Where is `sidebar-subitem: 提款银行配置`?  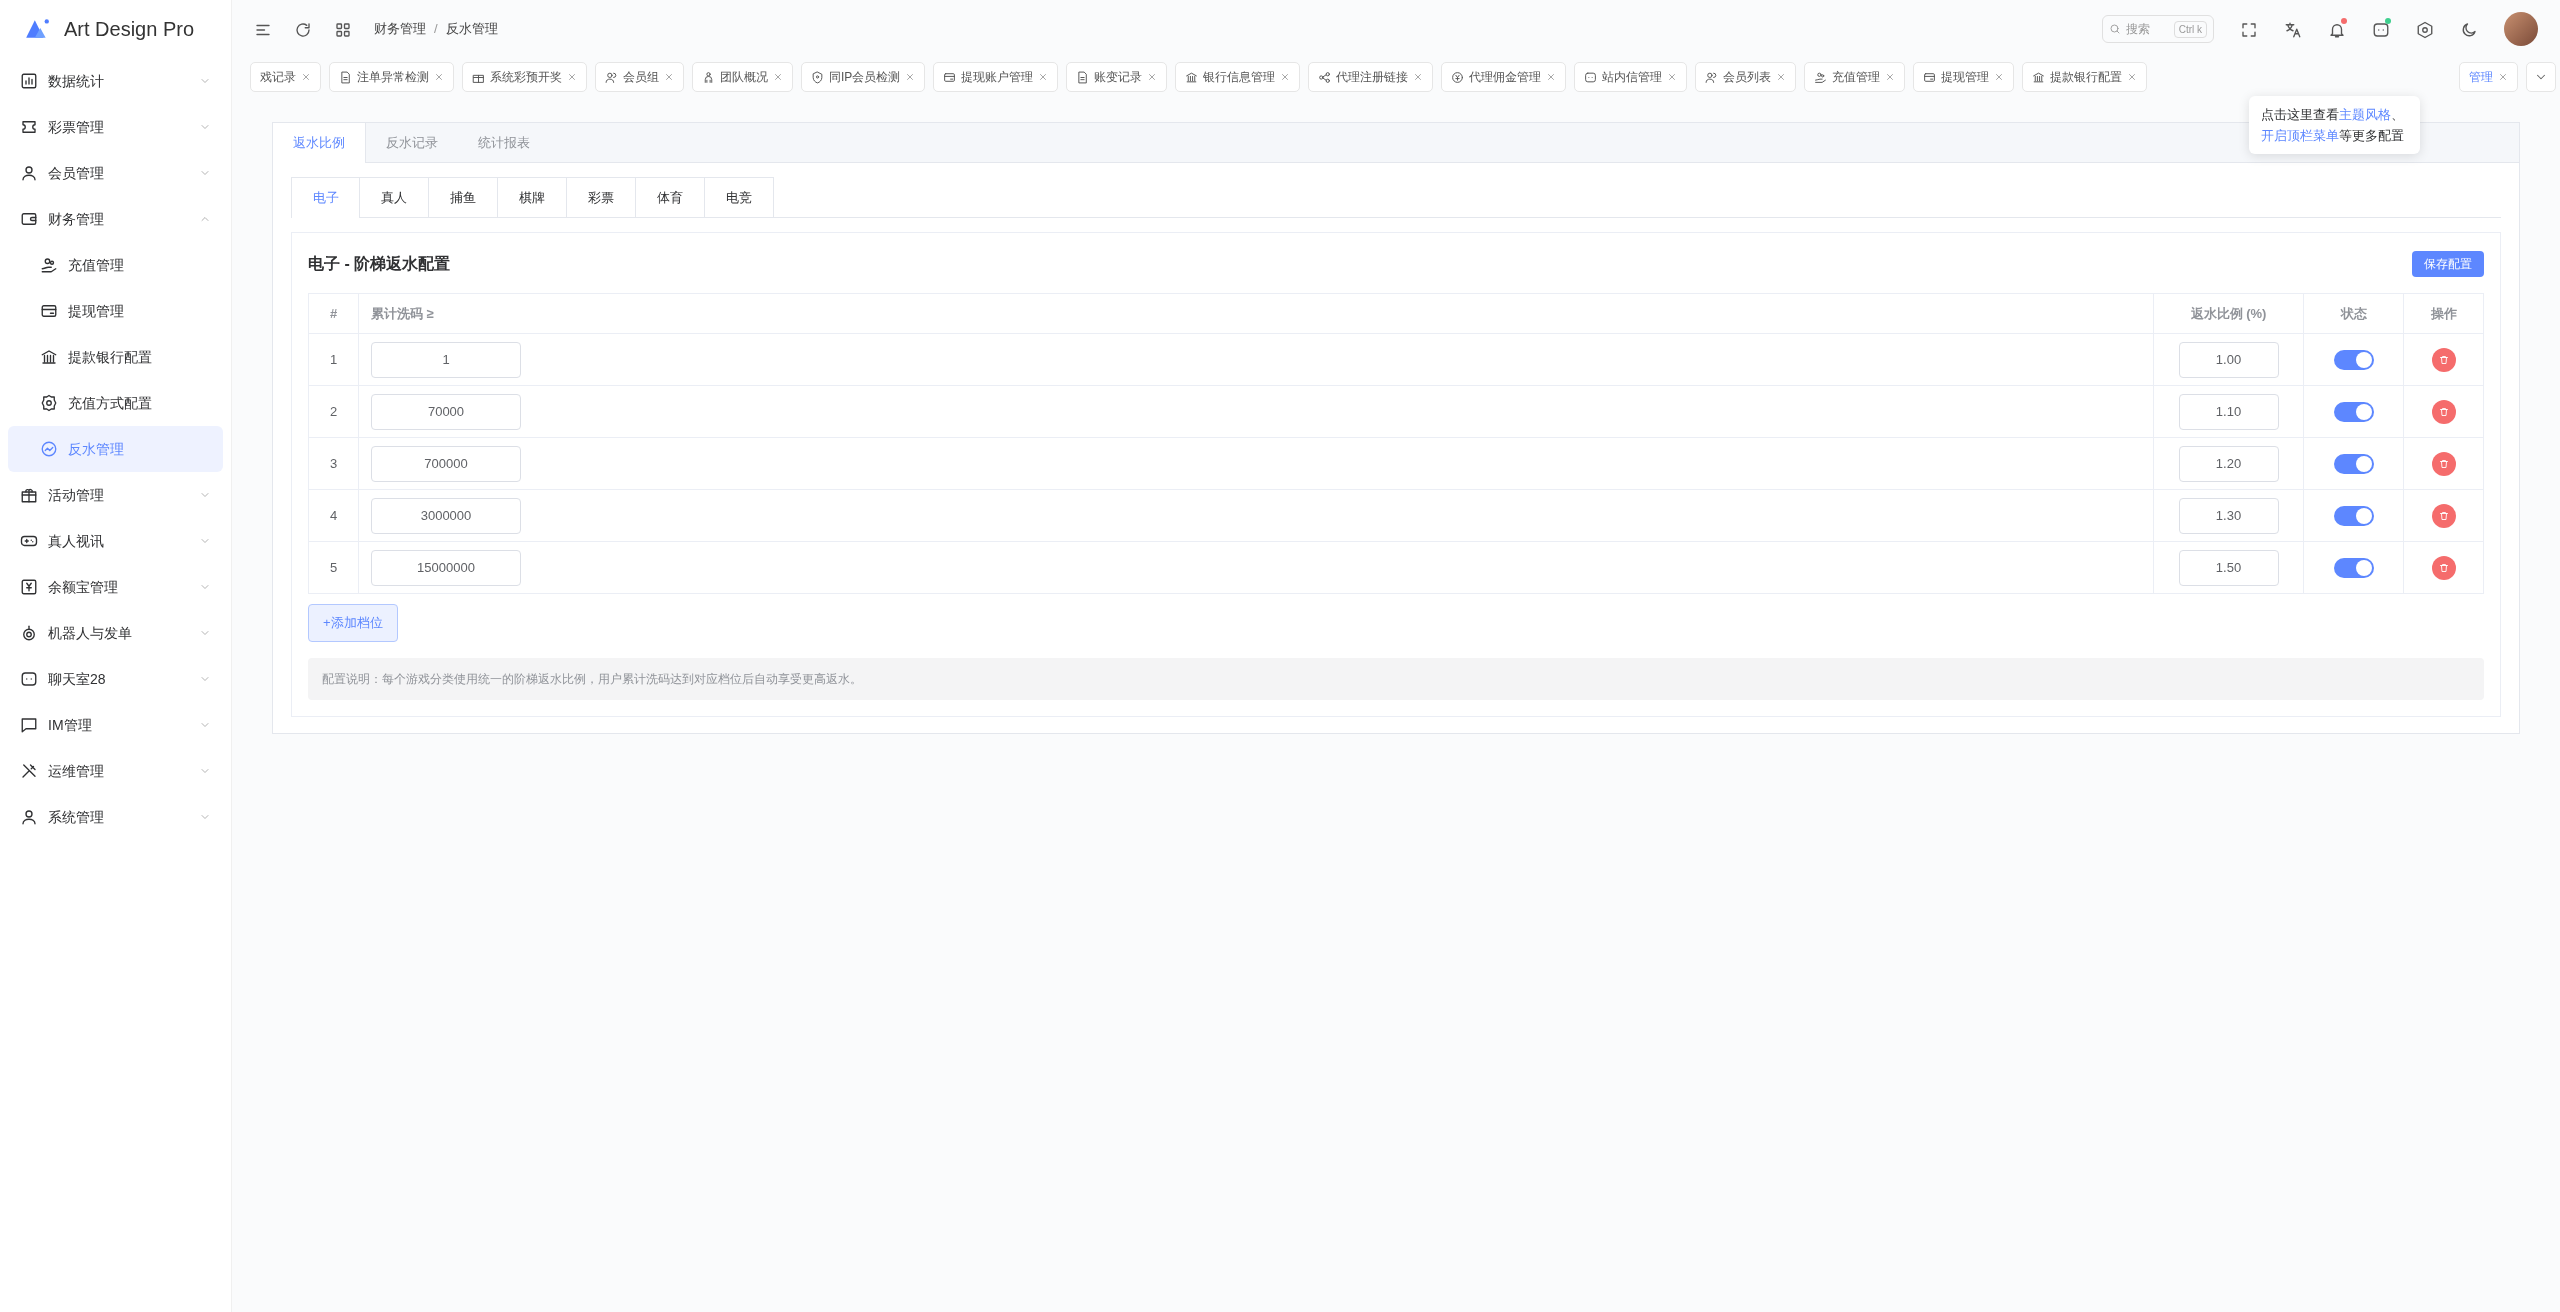
sidebar-subitem: 提款银行配置 is located at coordinates (115, 357).